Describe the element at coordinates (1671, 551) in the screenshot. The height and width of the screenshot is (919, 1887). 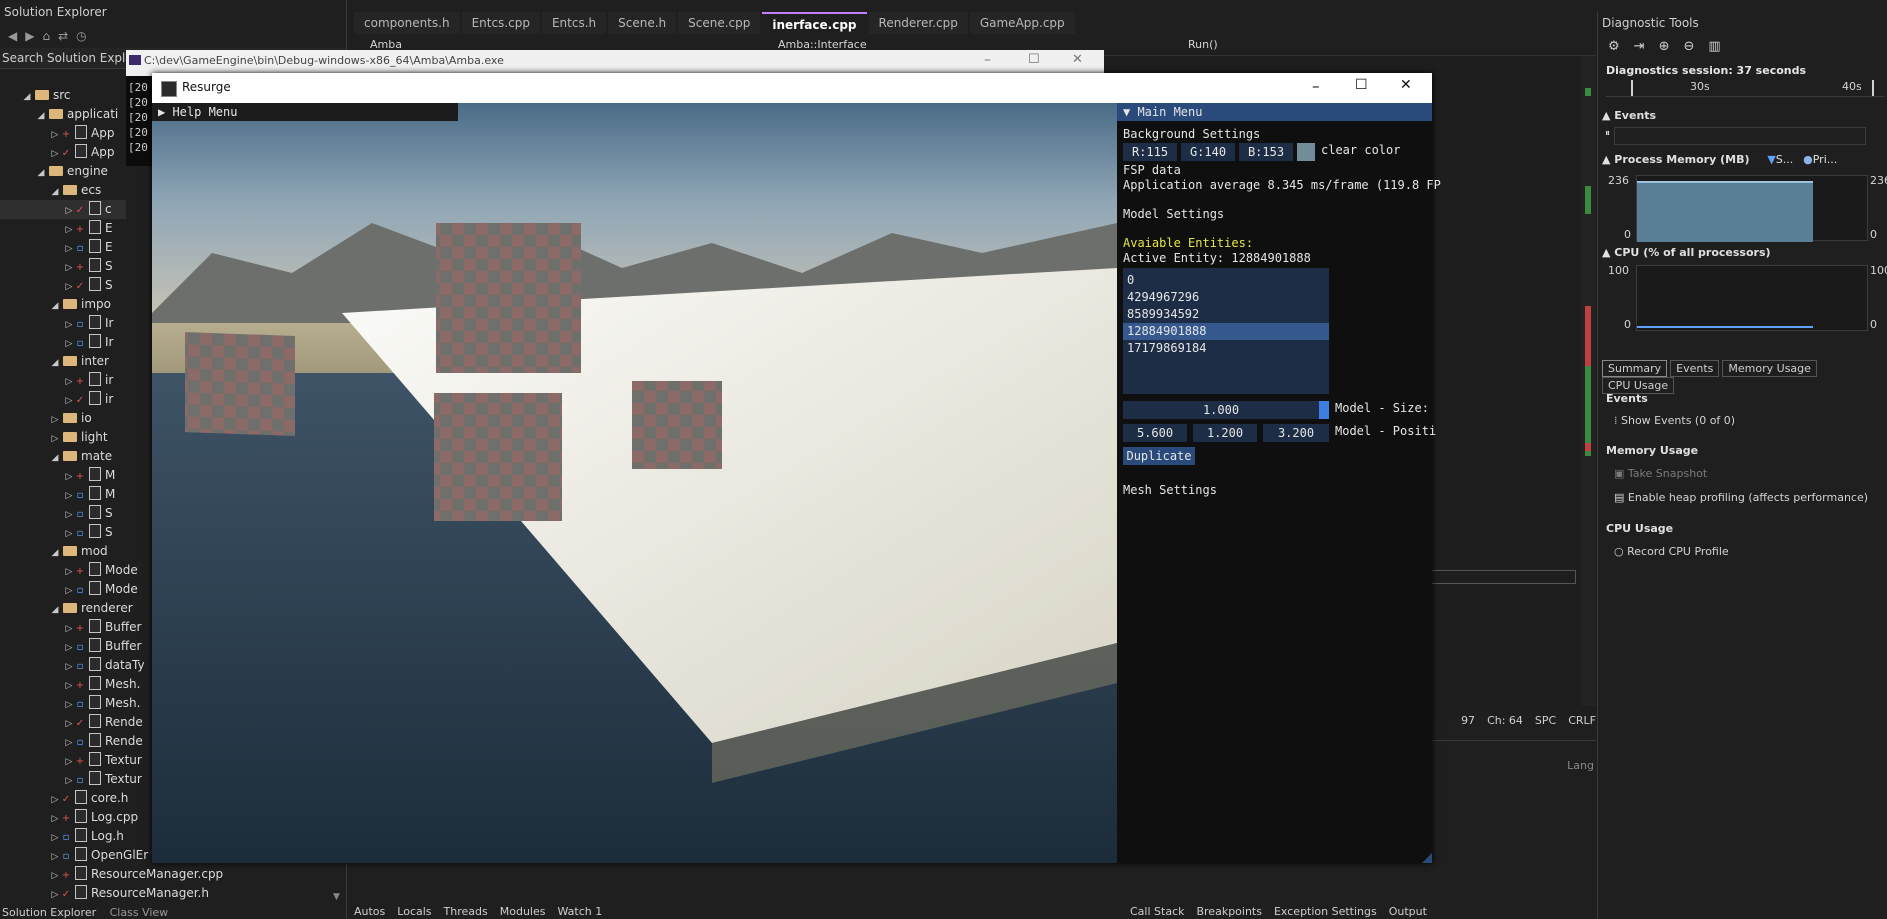
I see `record-cpu-button: ○ Record CPU Profile` at that location.